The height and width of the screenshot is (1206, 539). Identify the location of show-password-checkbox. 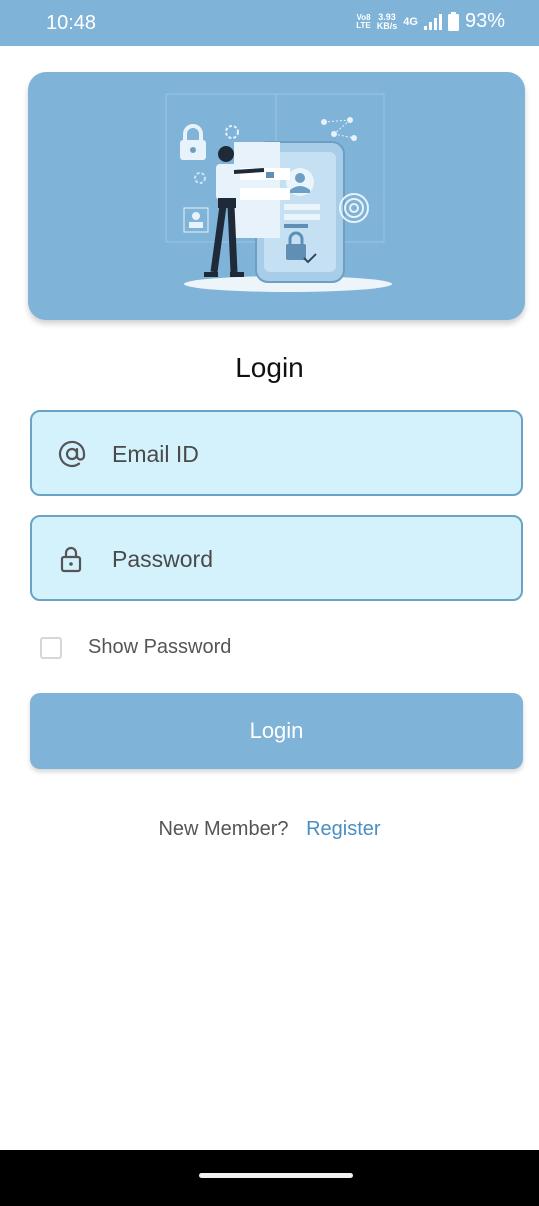
(51, 647).